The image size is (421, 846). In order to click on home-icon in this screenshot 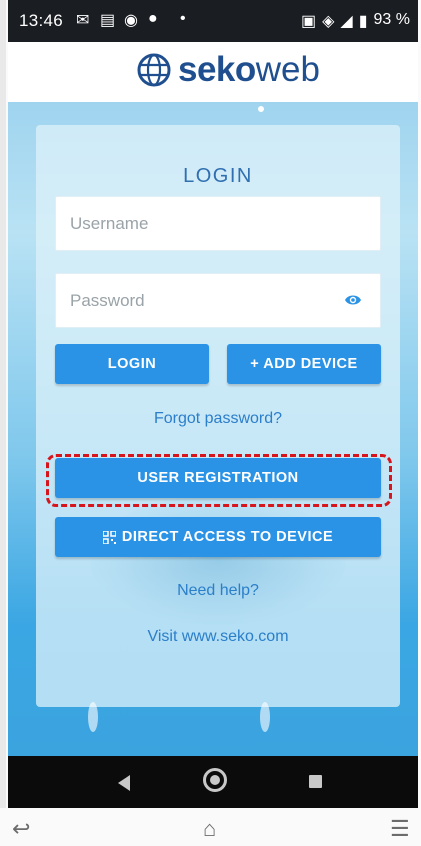, I will do `click(215, 780)`.